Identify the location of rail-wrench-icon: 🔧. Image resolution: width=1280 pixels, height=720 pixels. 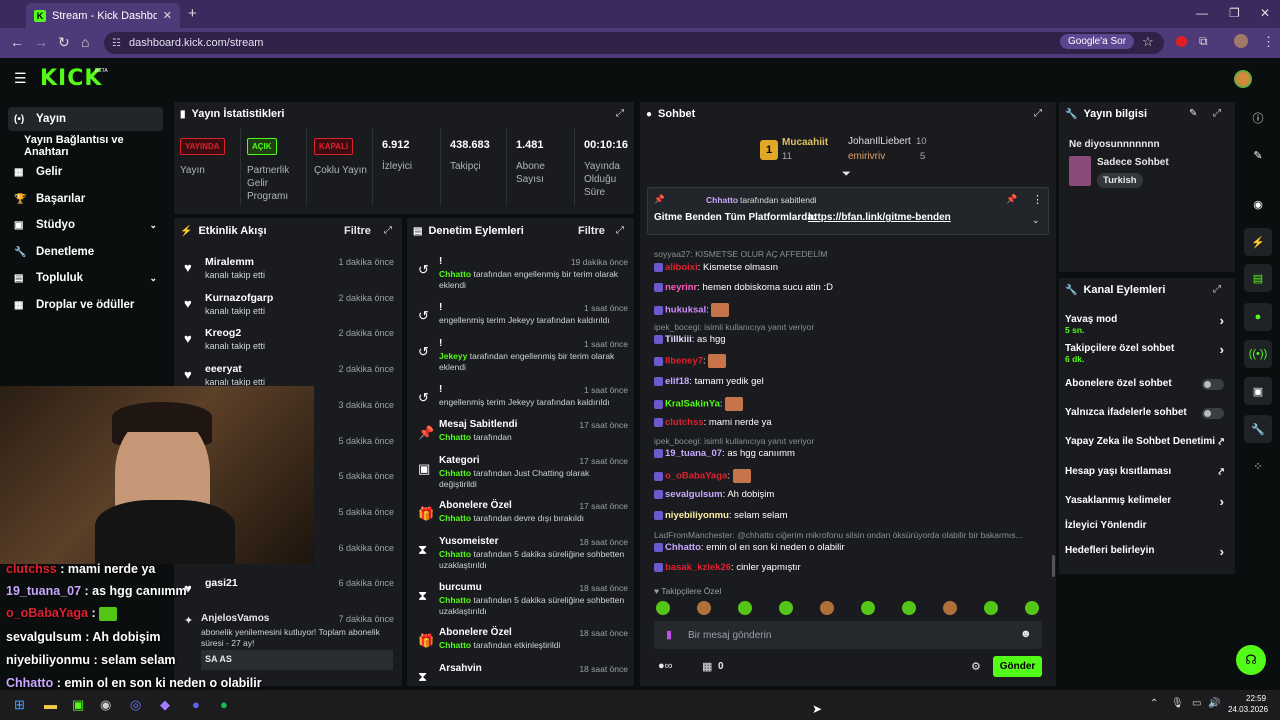
(1258, 429).